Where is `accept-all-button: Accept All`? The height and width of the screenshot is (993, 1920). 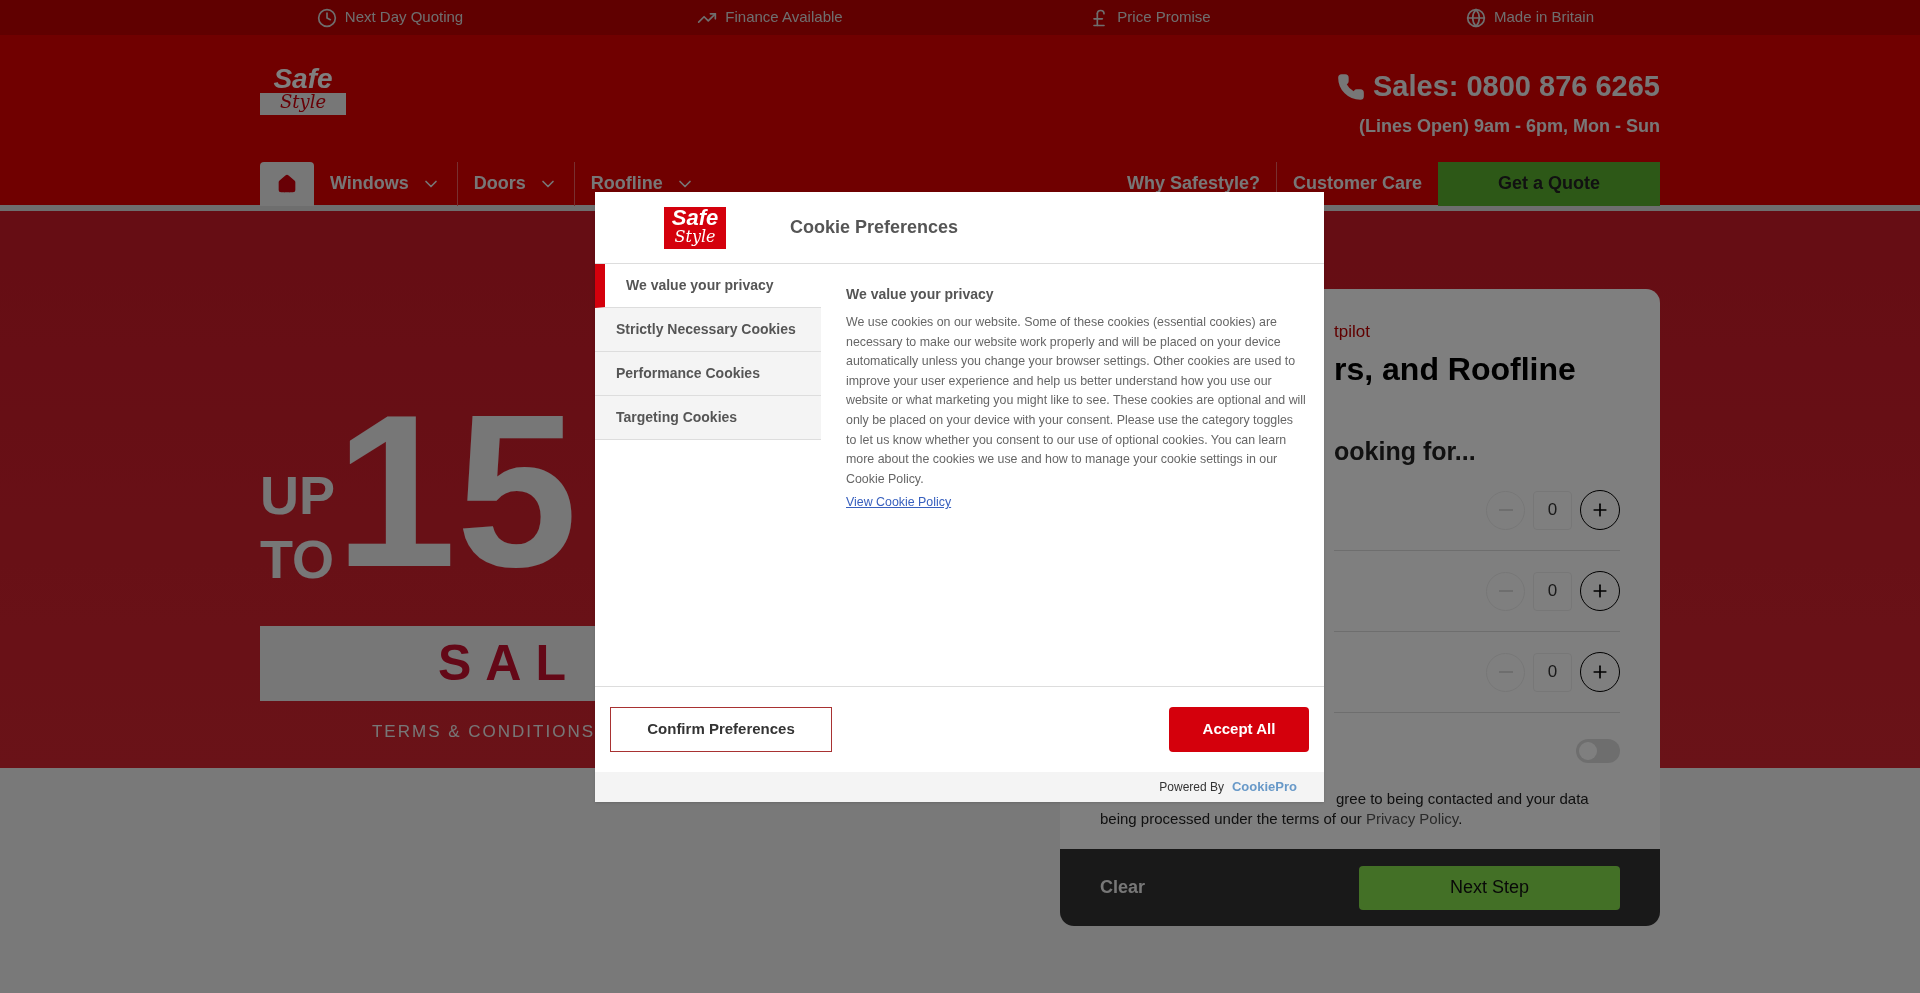 accept-all-button: Accept All is located at coordinates (1239, 729).